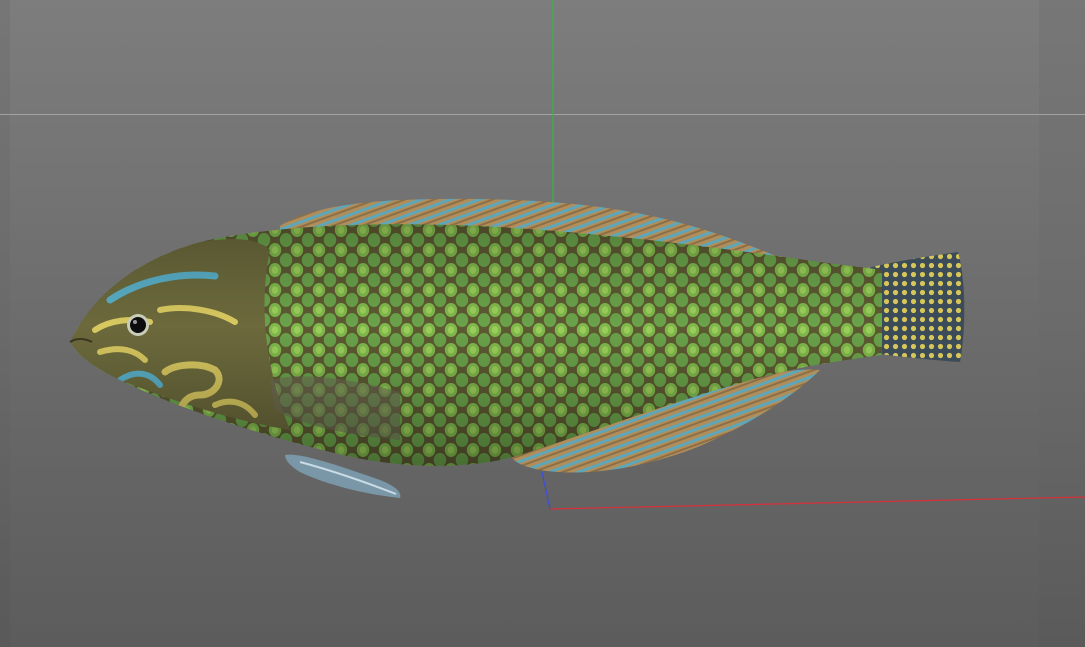  I want to click on z-axis-line, so click(546, 490).